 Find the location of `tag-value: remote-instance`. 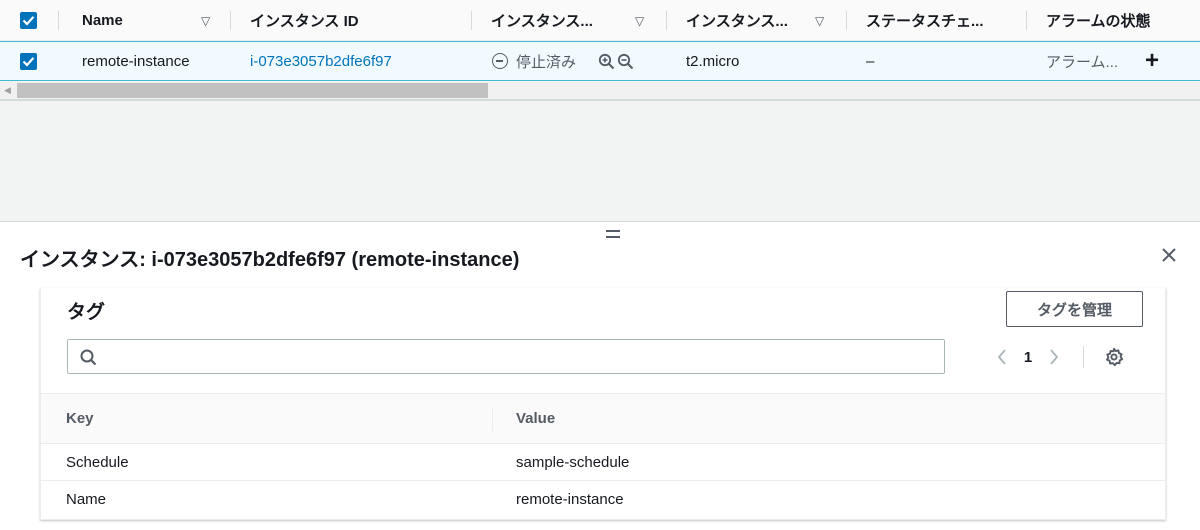

tag-value: remote-instance is located at coordinates (570, 499).